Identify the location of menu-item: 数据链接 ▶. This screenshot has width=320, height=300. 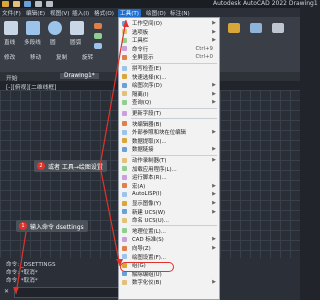
(169, 149).